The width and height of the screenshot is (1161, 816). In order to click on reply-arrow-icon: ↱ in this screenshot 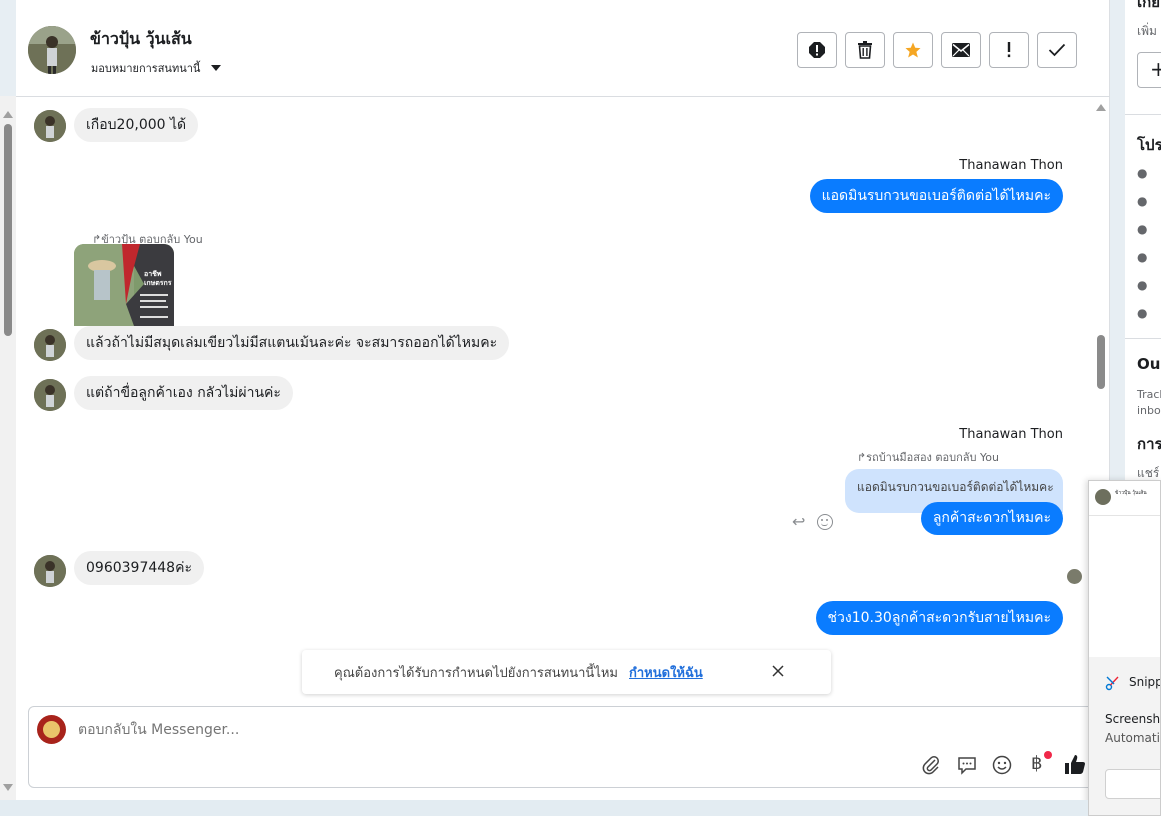, I will do `click(861, 457)`.